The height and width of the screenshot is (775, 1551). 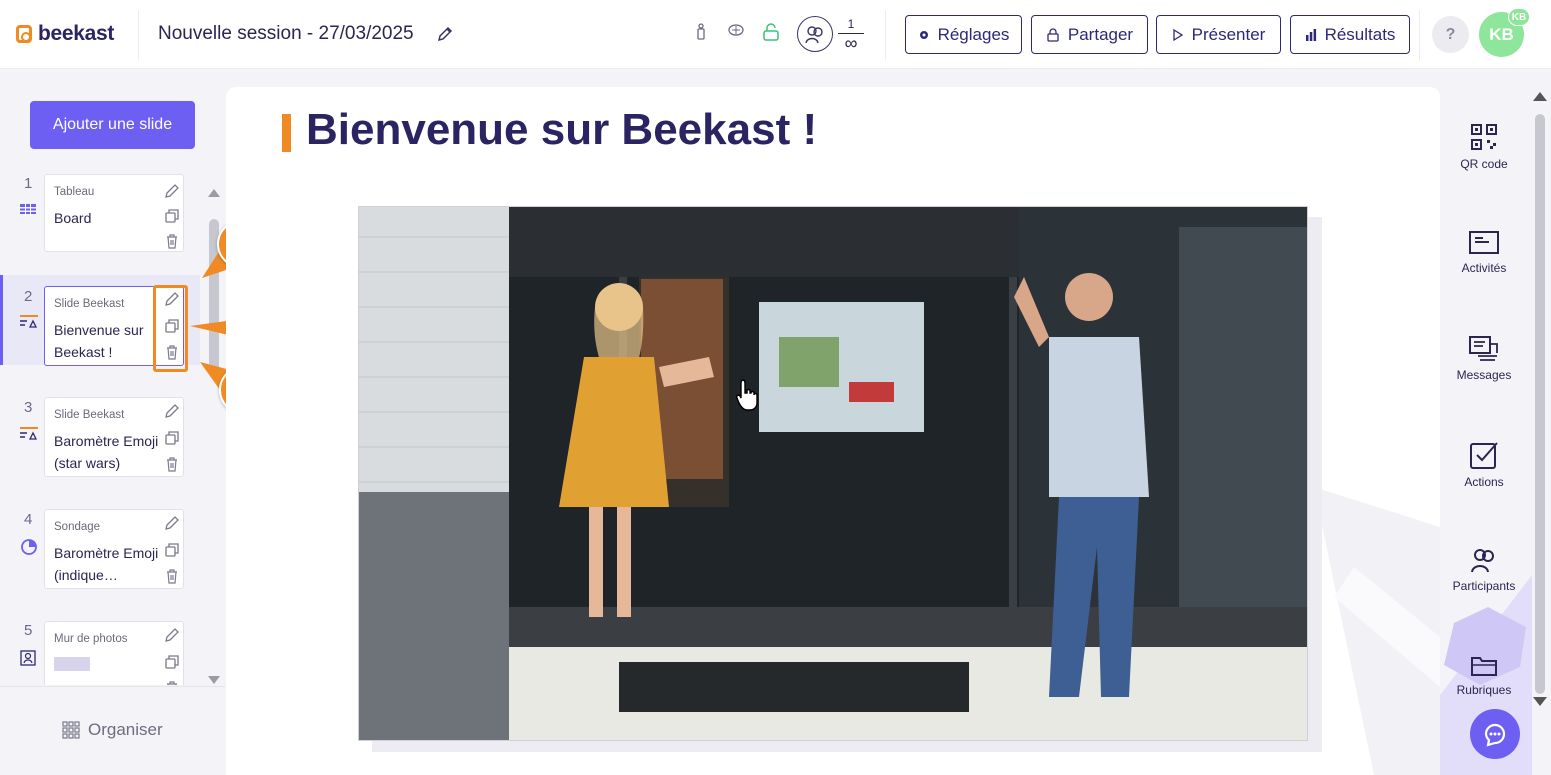 What do you see at coordinates (73, 218) in the screenshot?
I see `slide-title: Board` at bounding box center [73, 218].